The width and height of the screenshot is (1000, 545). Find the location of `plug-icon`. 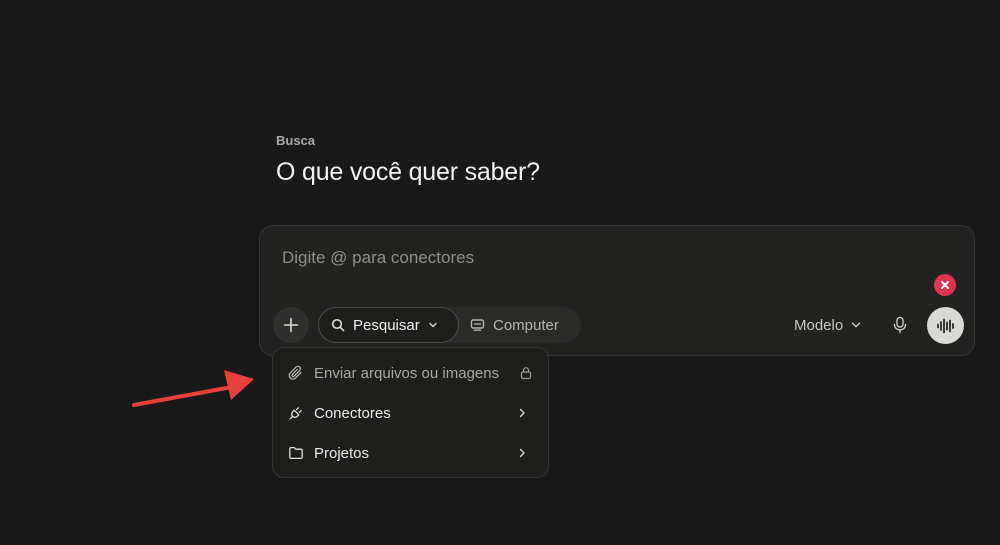

plug-icon is located at coordinates (295, 413).